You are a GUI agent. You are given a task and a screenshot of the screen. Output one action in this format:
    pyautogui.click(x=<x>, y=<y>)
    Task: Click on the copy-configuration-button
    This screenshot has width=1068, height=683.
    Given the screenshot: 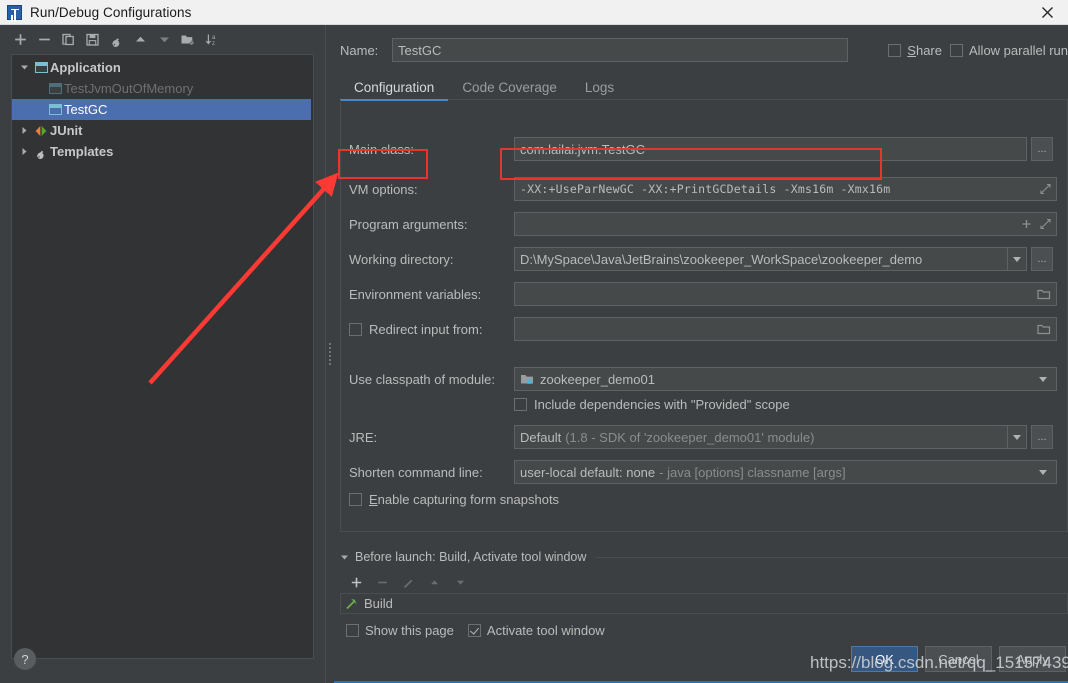 What is the action you would take?
    pyautogui.click(x=68, y=39)
    